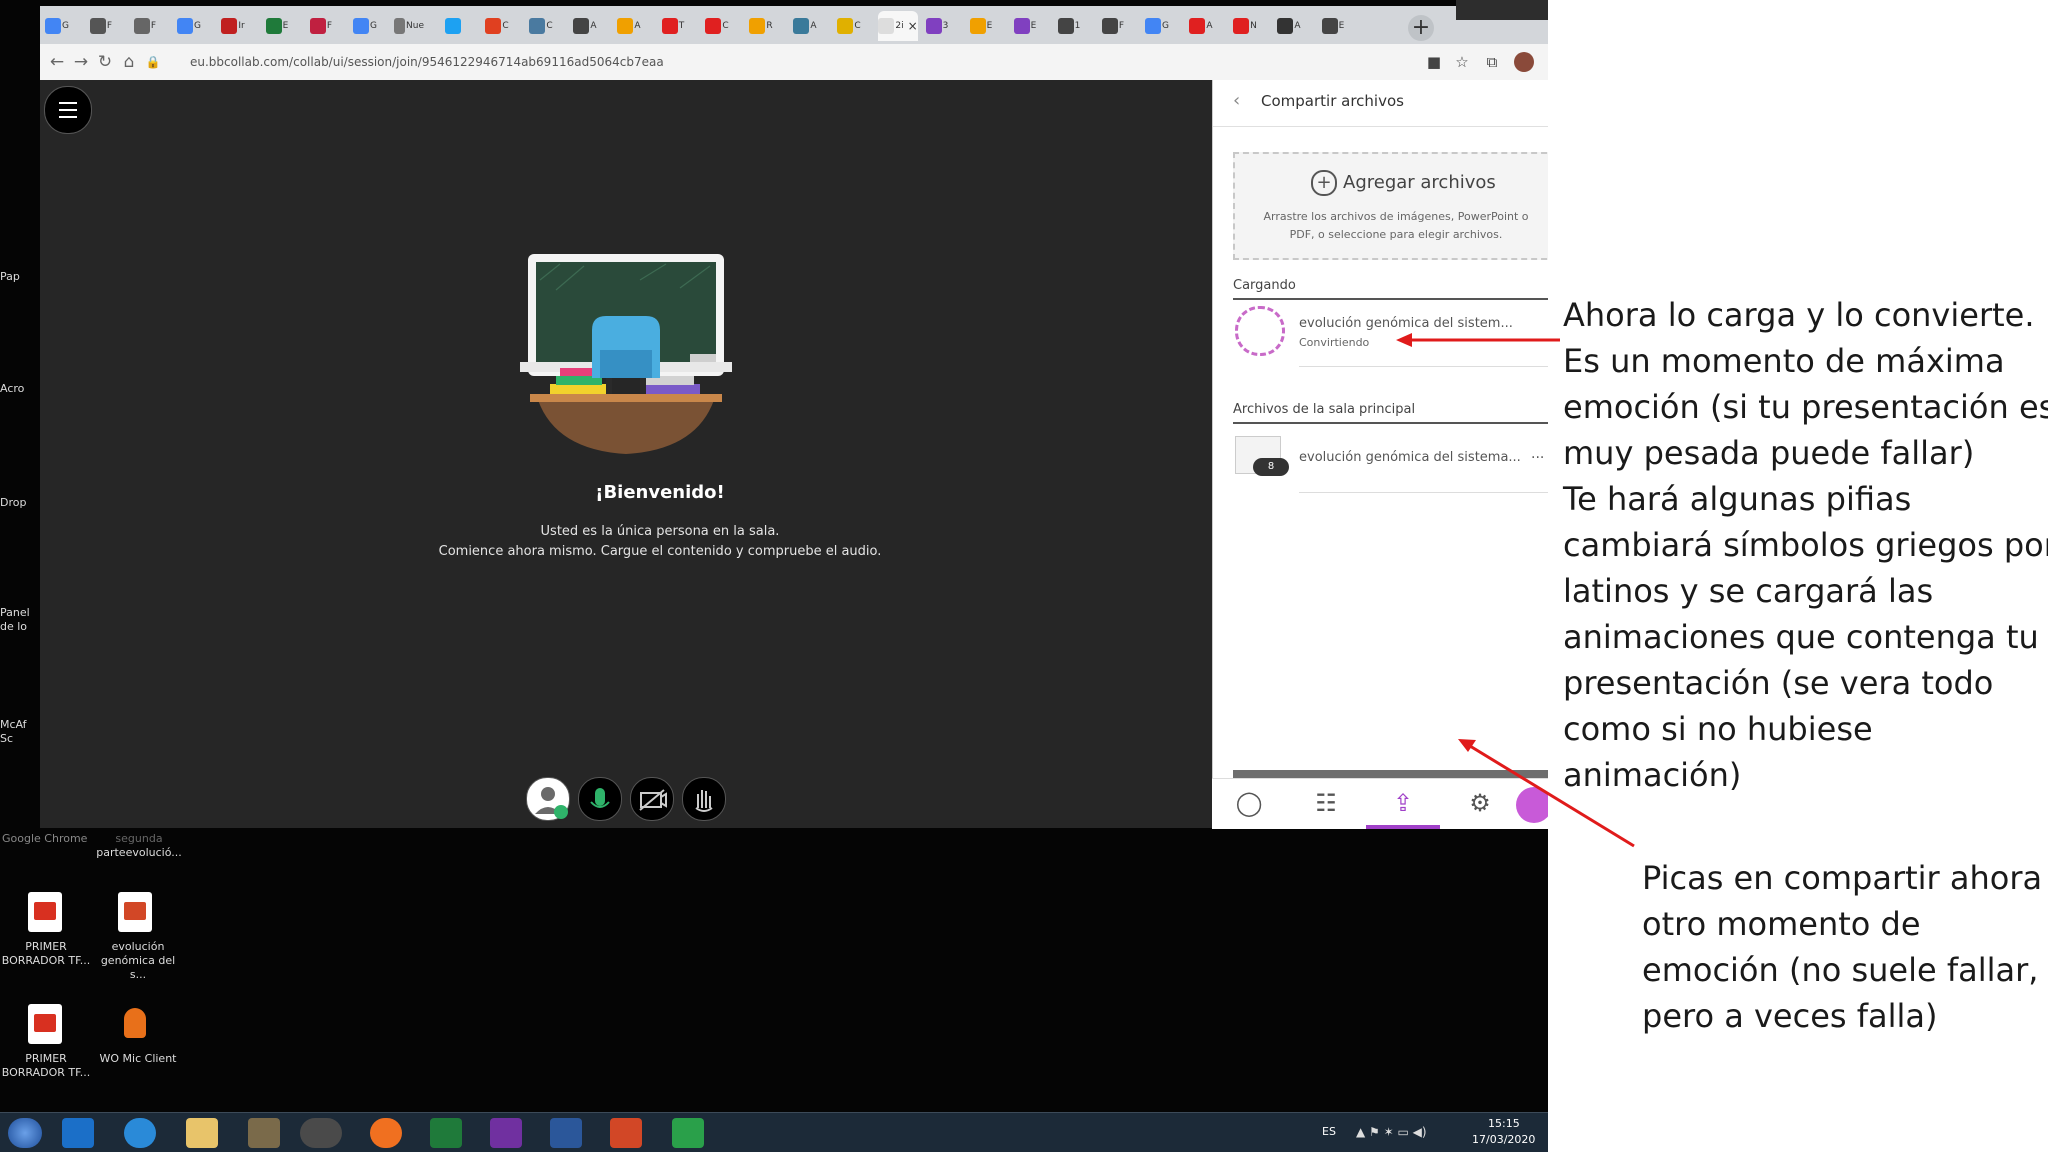  I want to click on arrow-to-share-now, so click(1546, 793).